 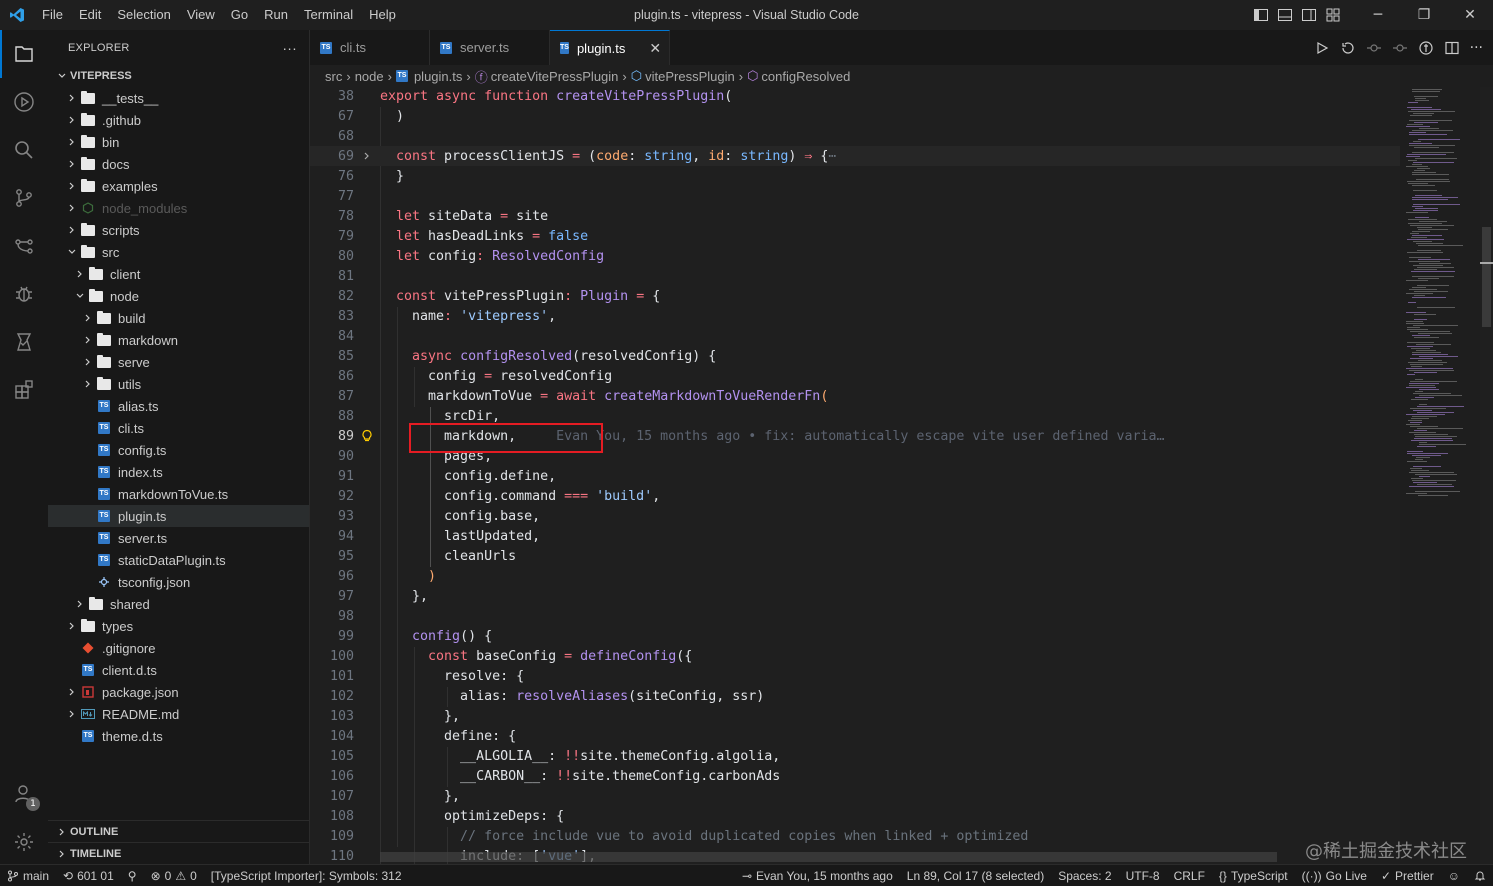 What do you see at coordinates (369, 76) in the screenshot?
I see `breadcrumb-item: node` at bounding box center [369, 76].